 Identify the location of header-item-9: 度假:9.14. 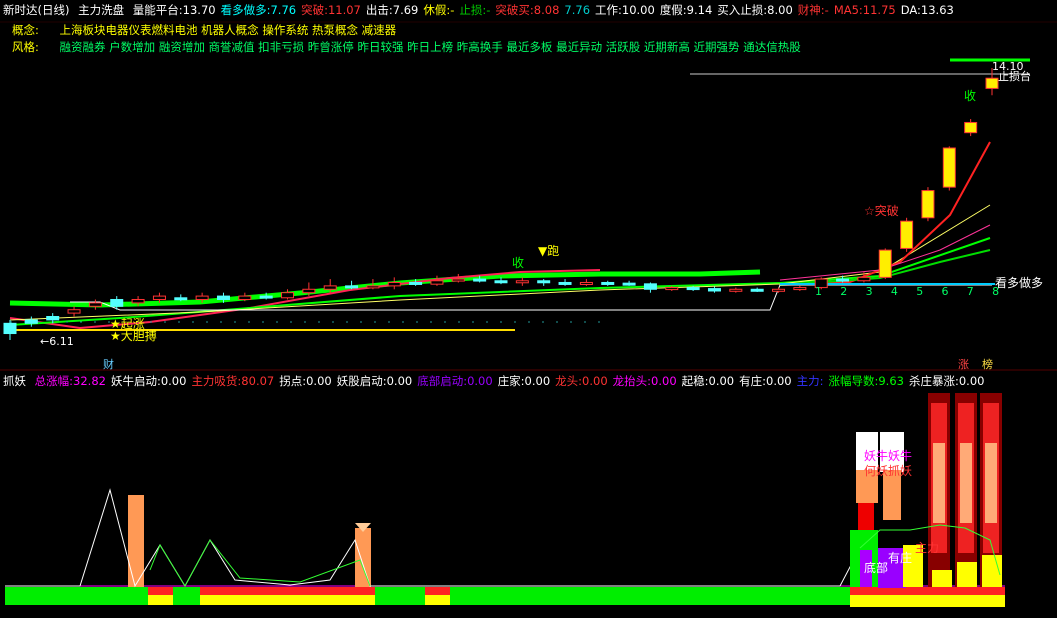
(686, 10).